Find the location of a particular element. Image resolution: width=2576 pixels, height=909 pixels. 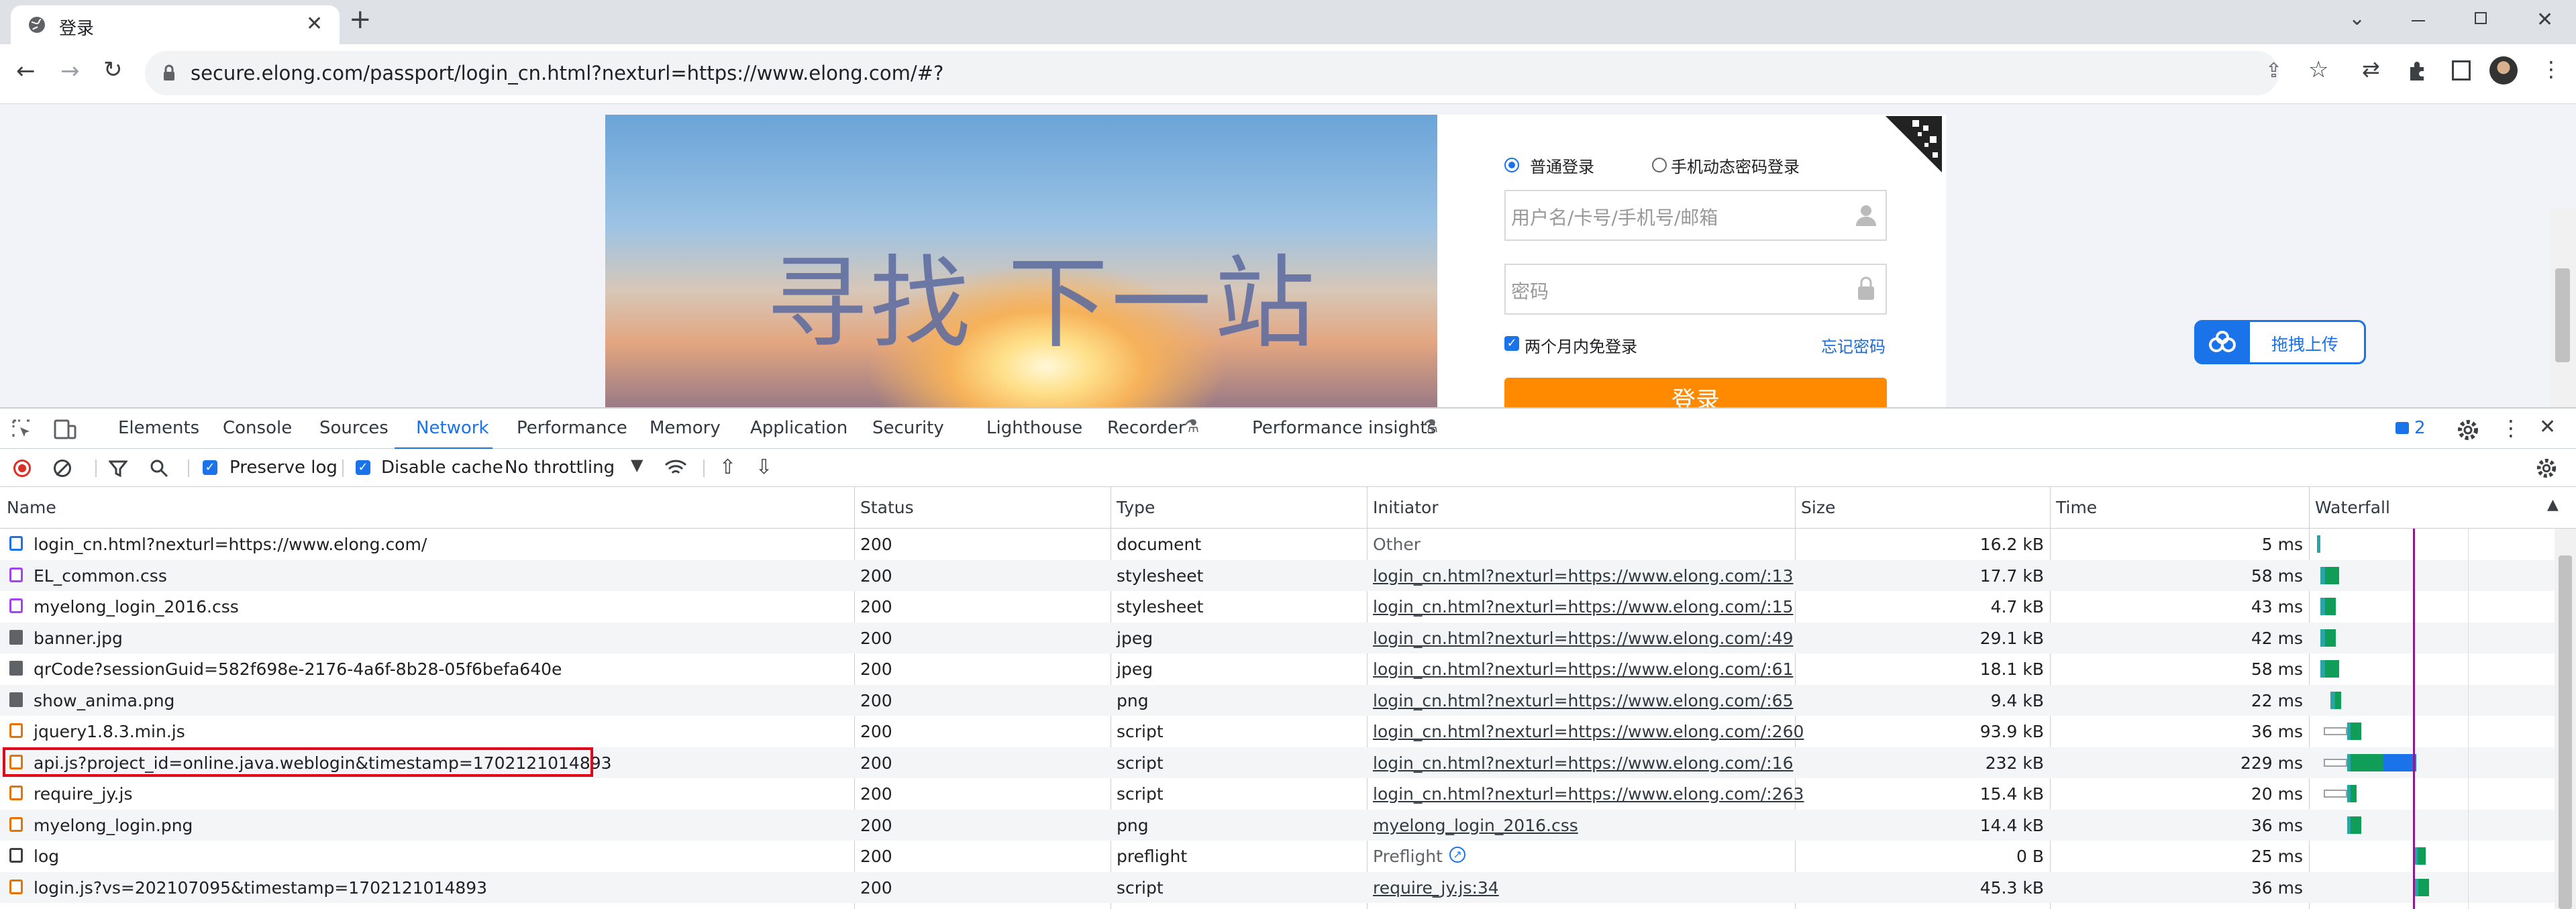

issues-icon is located at coordinates (2402, 428).